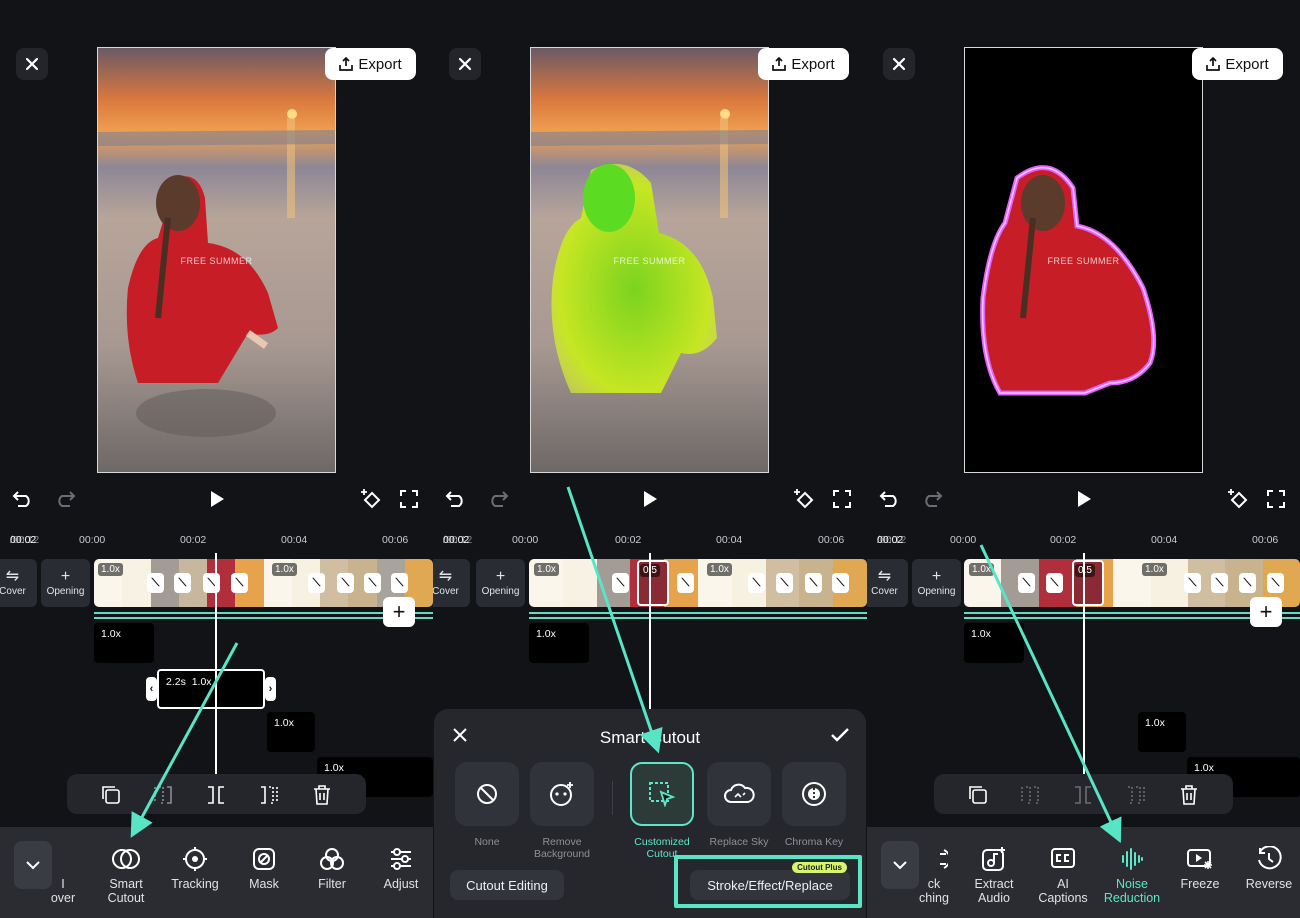 The image size is (1300, 918). I want to click on video-track, so click(263, 583).